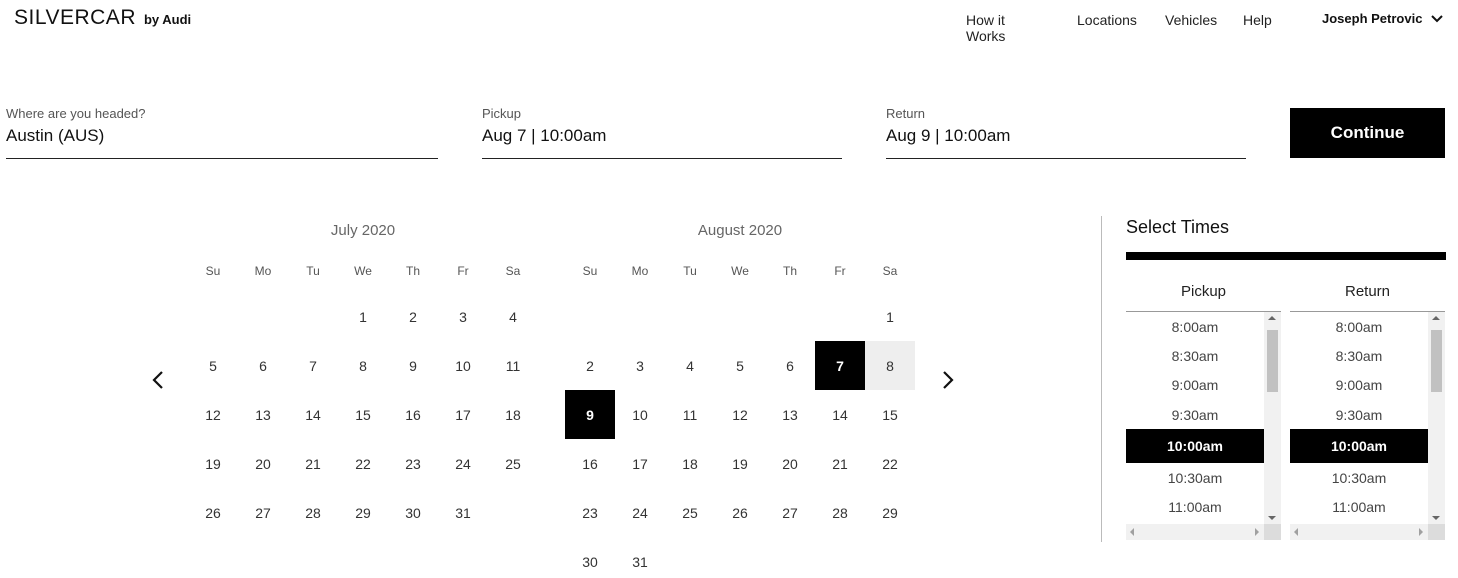 This screenshot has width=1458, height=578. I want to click on pickup-value: Aug 7 | 10:00am, so click(662, 136).